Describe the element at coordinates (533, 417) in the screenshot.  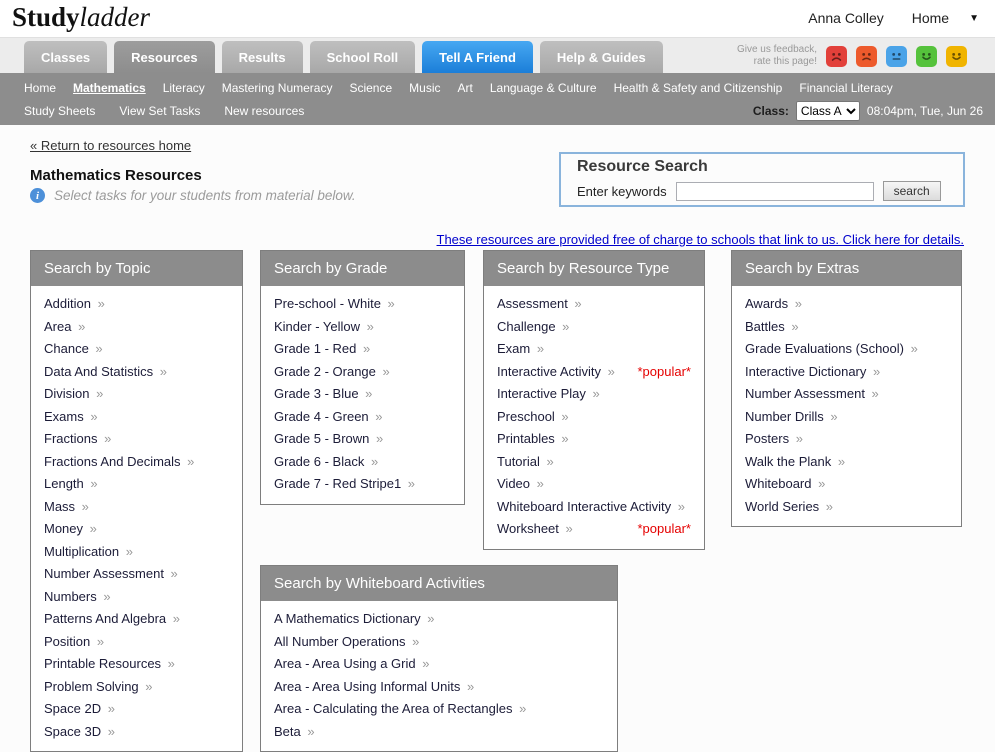
I see `resource-link: Preschool »` at that location.